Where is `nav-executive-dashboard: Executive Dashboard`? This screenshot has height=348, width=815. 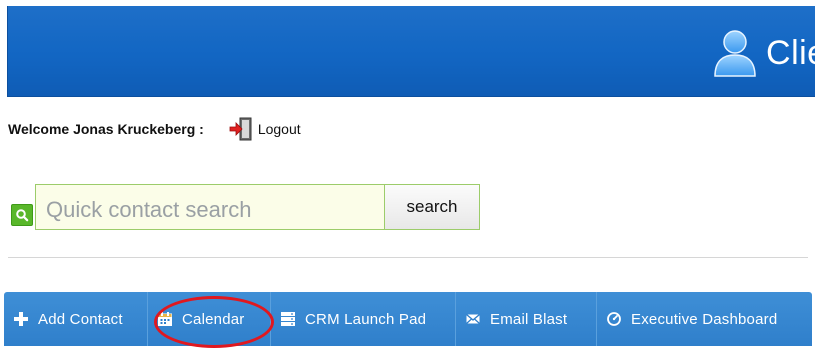
nav-executive-dashboard: Executive Dashboard is located at coordinates (700, 319).